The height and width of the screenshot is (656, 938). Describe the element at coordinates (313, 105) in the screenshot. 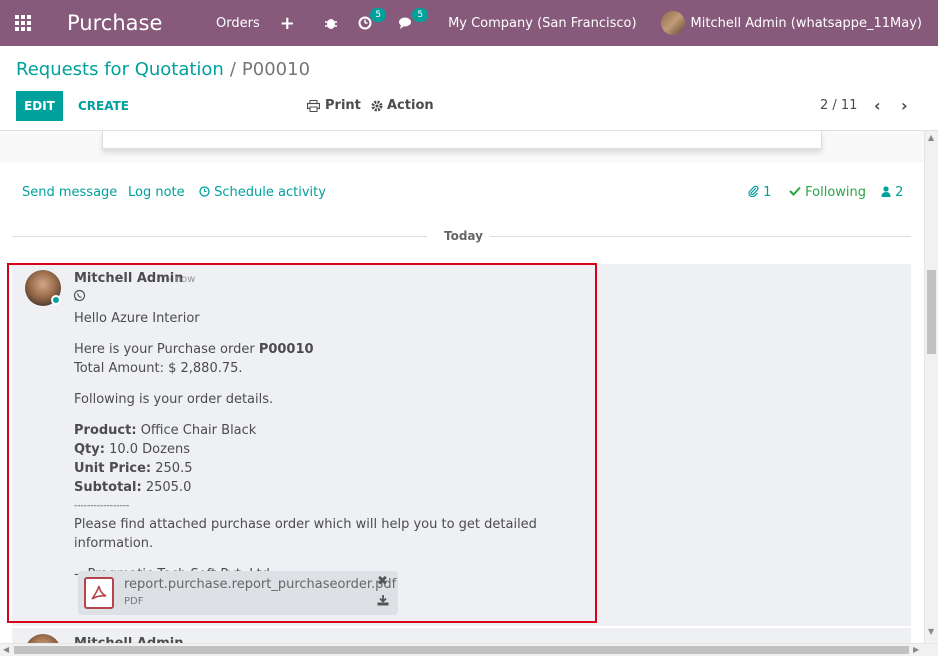

I see `print-icon` at that location.